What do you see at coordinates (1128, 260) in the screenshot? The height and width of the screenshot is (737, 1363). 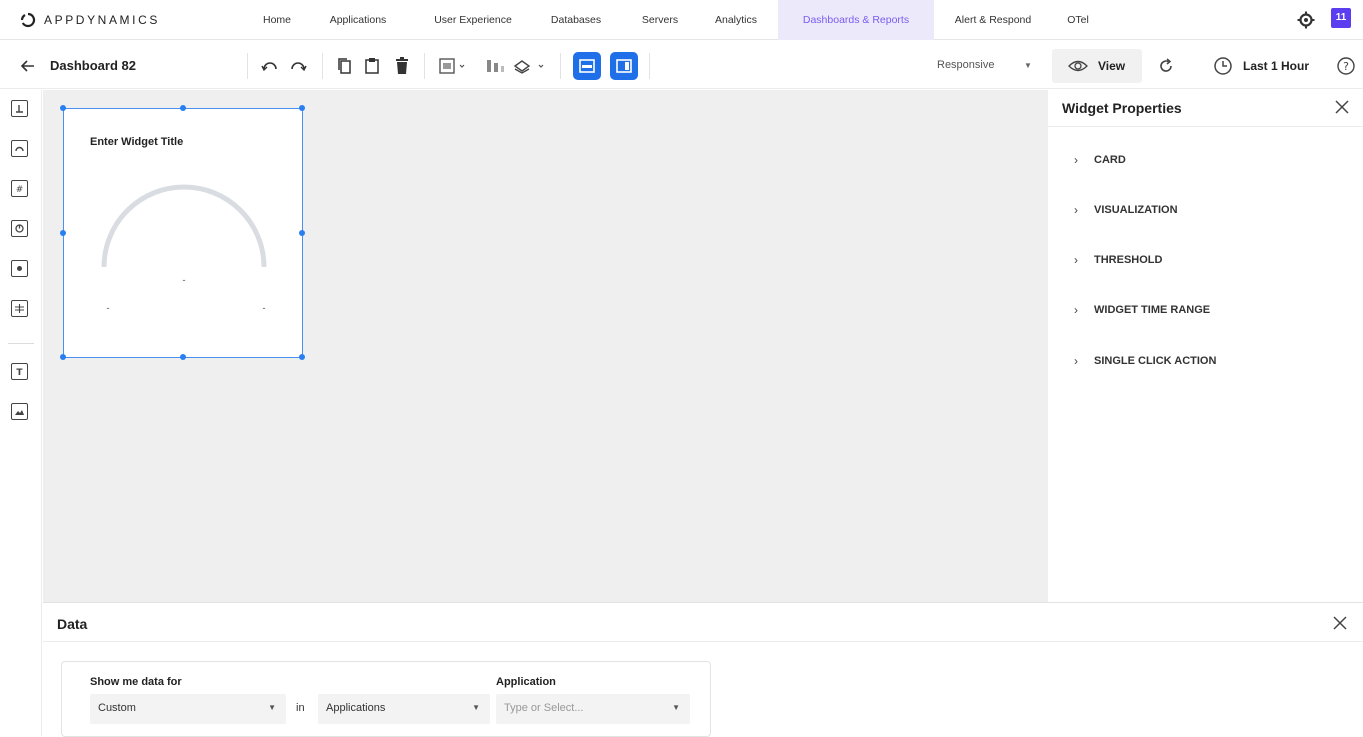 I see `section-label: THRESHOLD` at bounding box center [1128, 260].